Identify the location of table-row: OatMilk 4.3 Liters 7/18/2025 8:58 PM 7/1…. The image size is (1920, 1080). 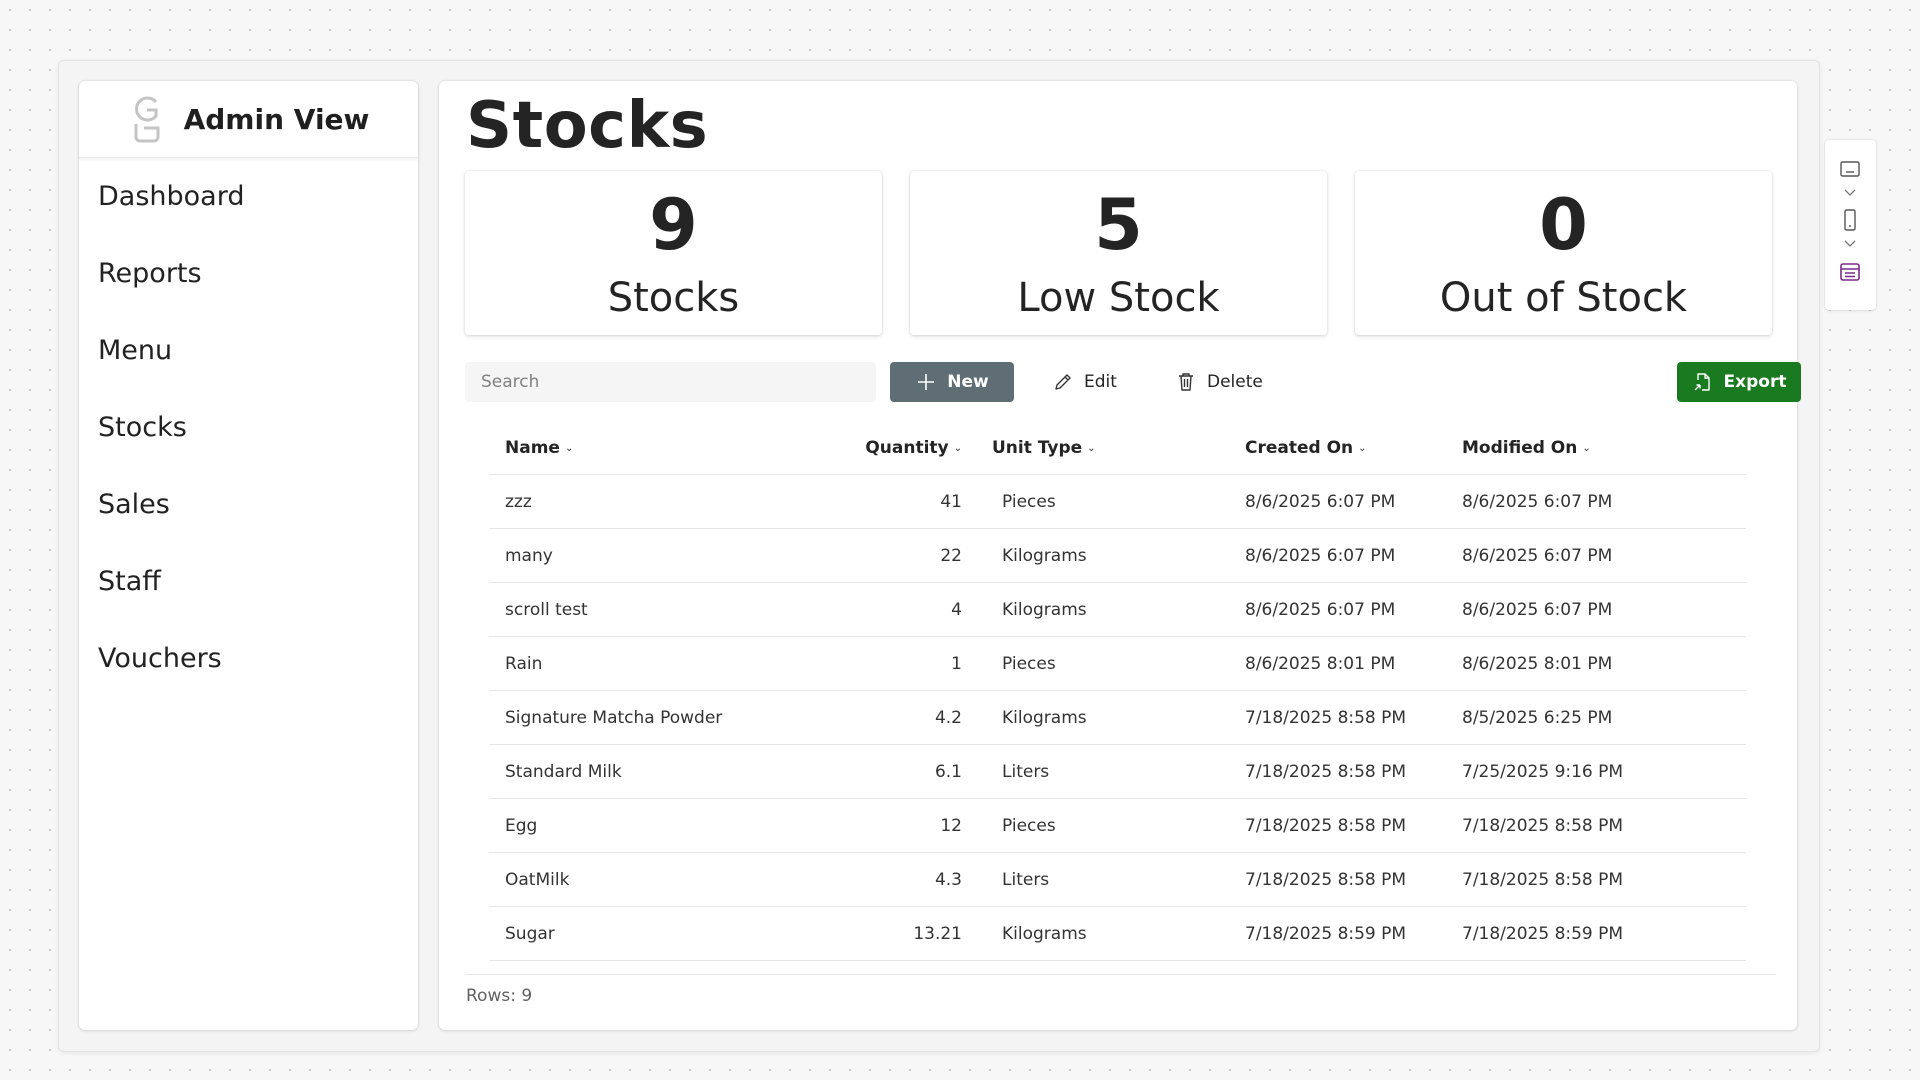
(1117, 879).